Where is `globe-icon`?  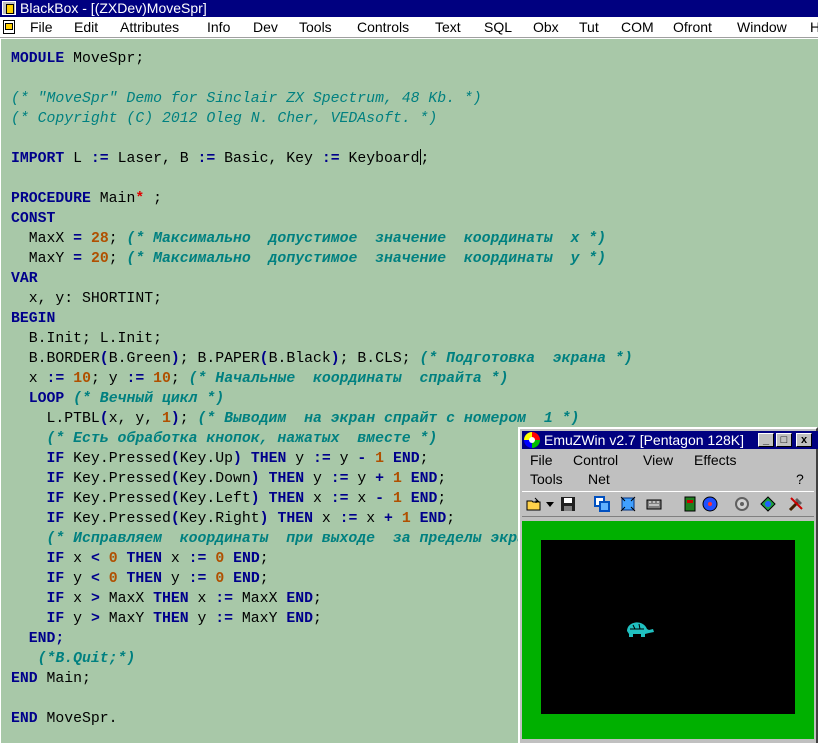
globe-icon is located at coordinates (768, 504).